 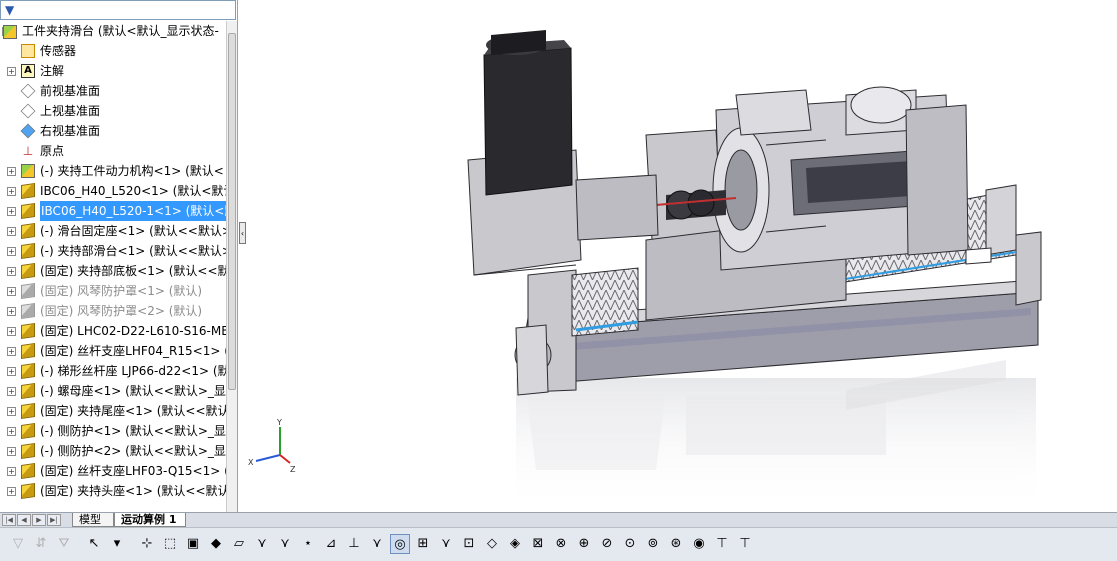 I want to click on last-tab-icon: ▶|, so click(x=54, y=520).